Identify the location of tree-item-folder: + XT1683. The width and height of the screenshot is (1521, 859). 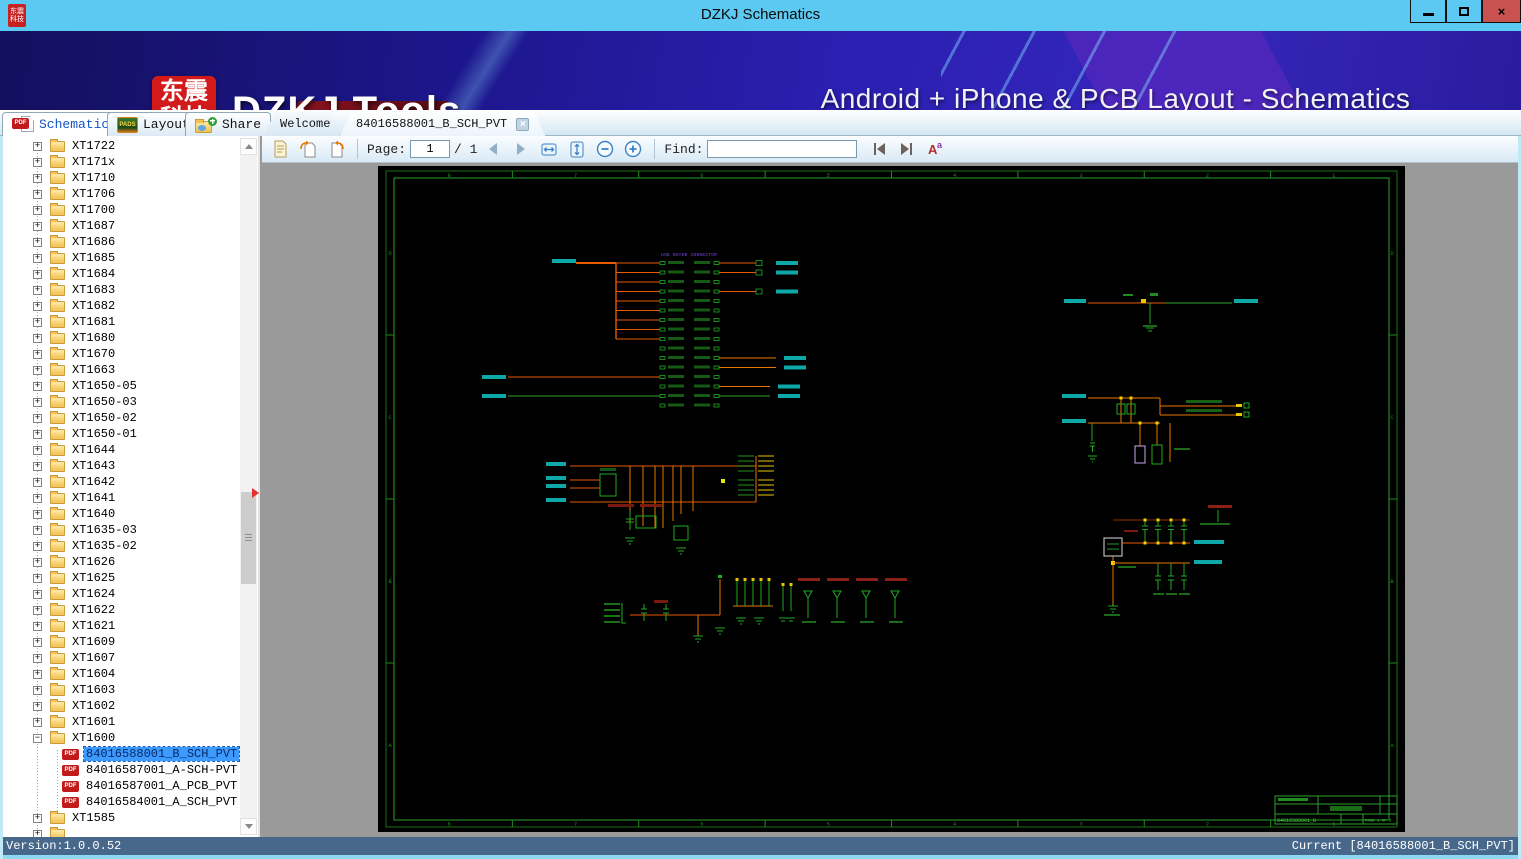
(120, 290).